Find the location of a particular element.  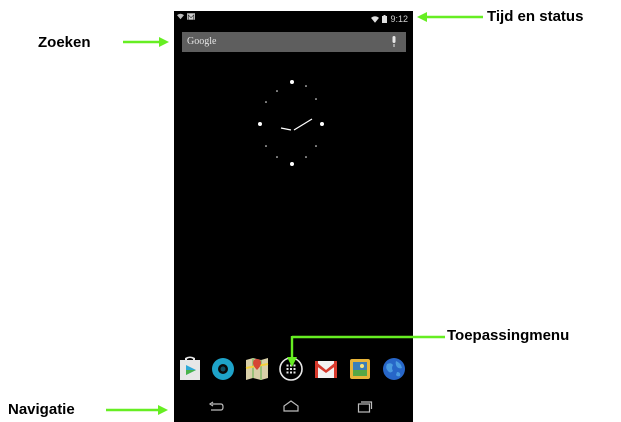

clock-hour-hand is located at coordinates (286, 129).